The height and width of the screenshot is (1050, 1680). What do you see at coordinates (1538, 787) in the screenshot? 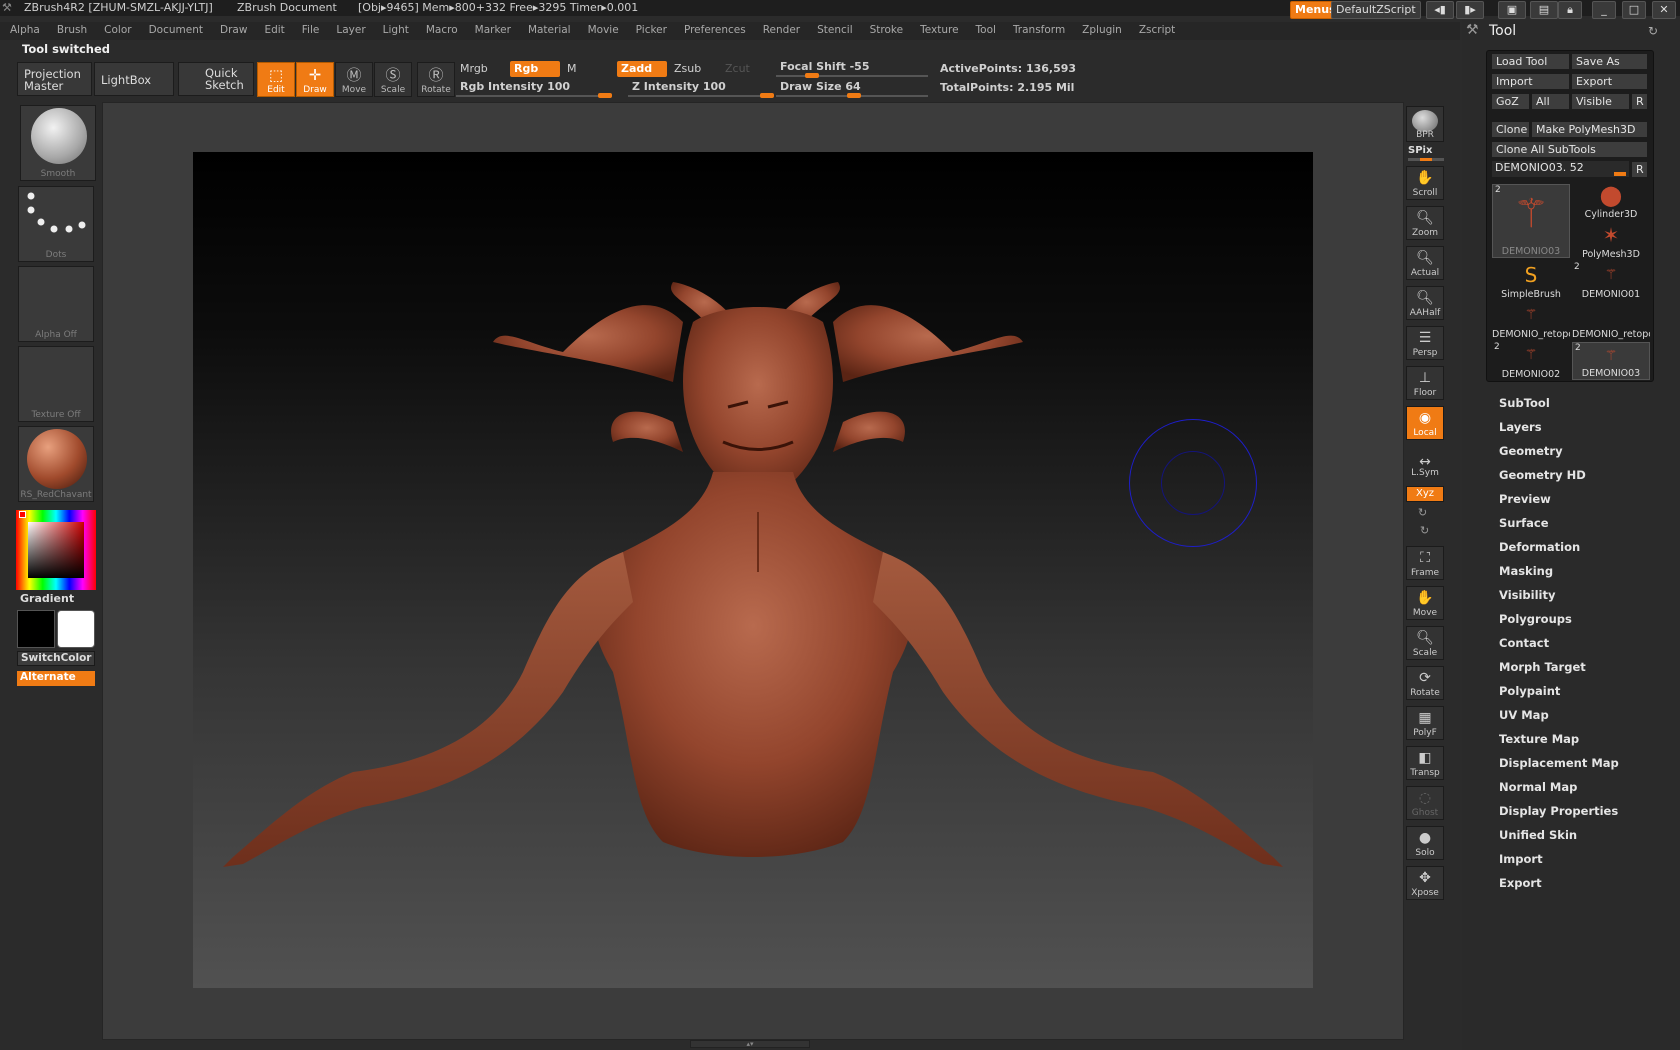
I see `subpalette-normal-map: Normal Map` at bounding box center [1538, 787].